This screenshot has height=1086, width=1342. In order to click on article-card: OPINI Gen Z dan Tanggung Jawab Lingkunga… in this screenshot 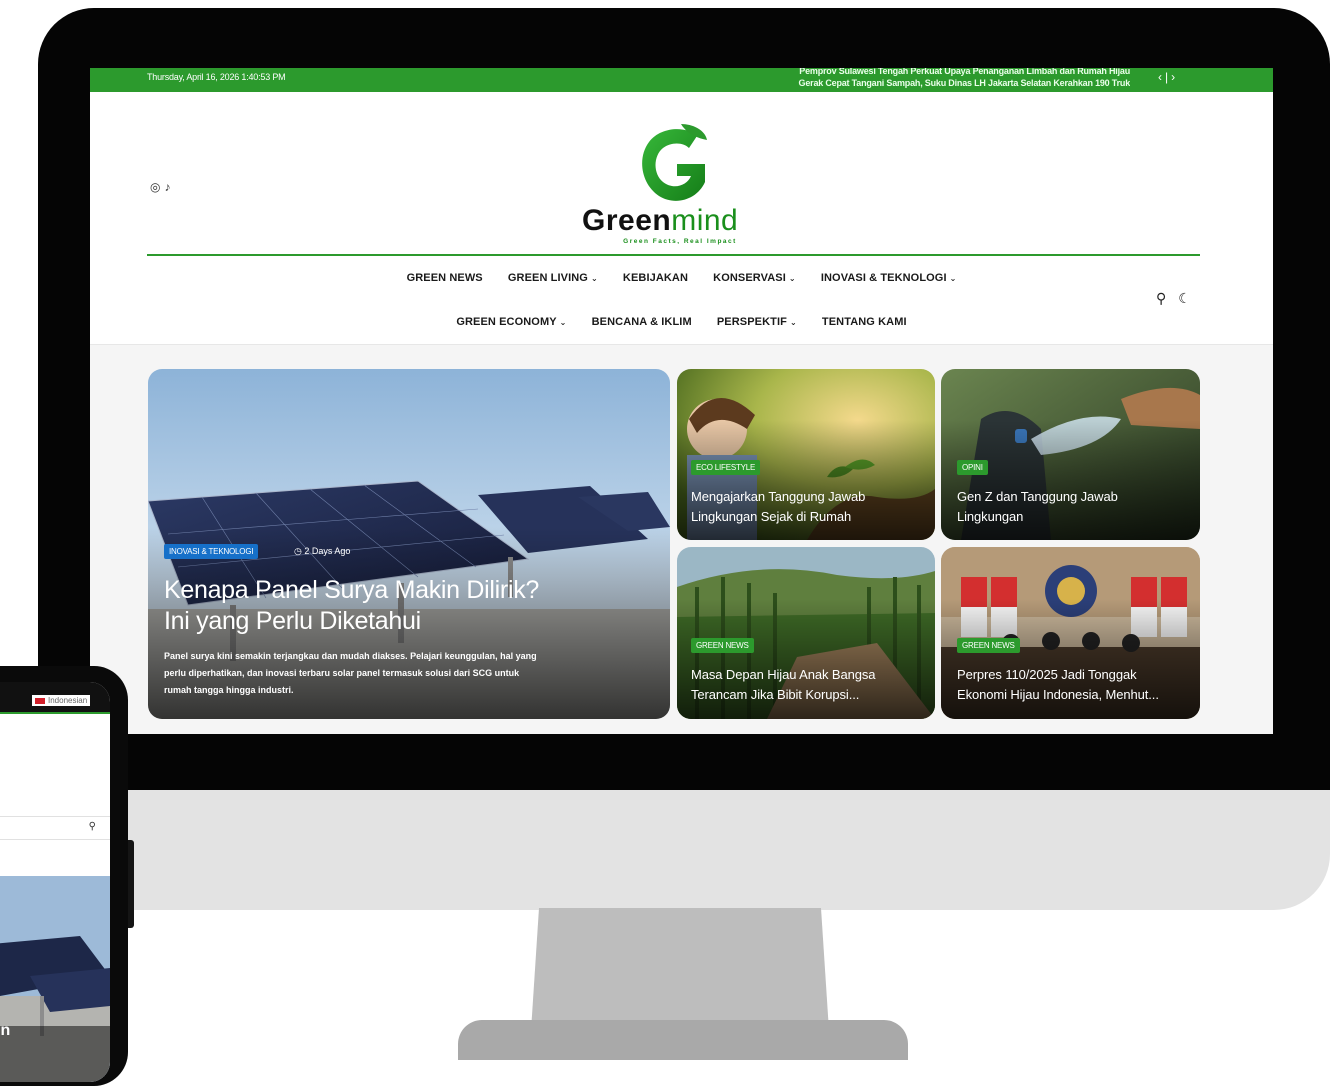, I will do `click(1070, 454)`.